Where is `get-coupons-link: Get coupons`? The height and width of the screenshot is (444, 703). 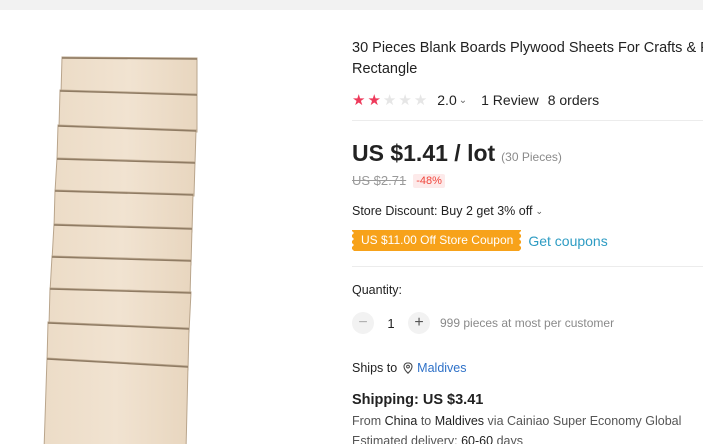 get-coupons-link: Get coupons is located at coordinates (567, 241).